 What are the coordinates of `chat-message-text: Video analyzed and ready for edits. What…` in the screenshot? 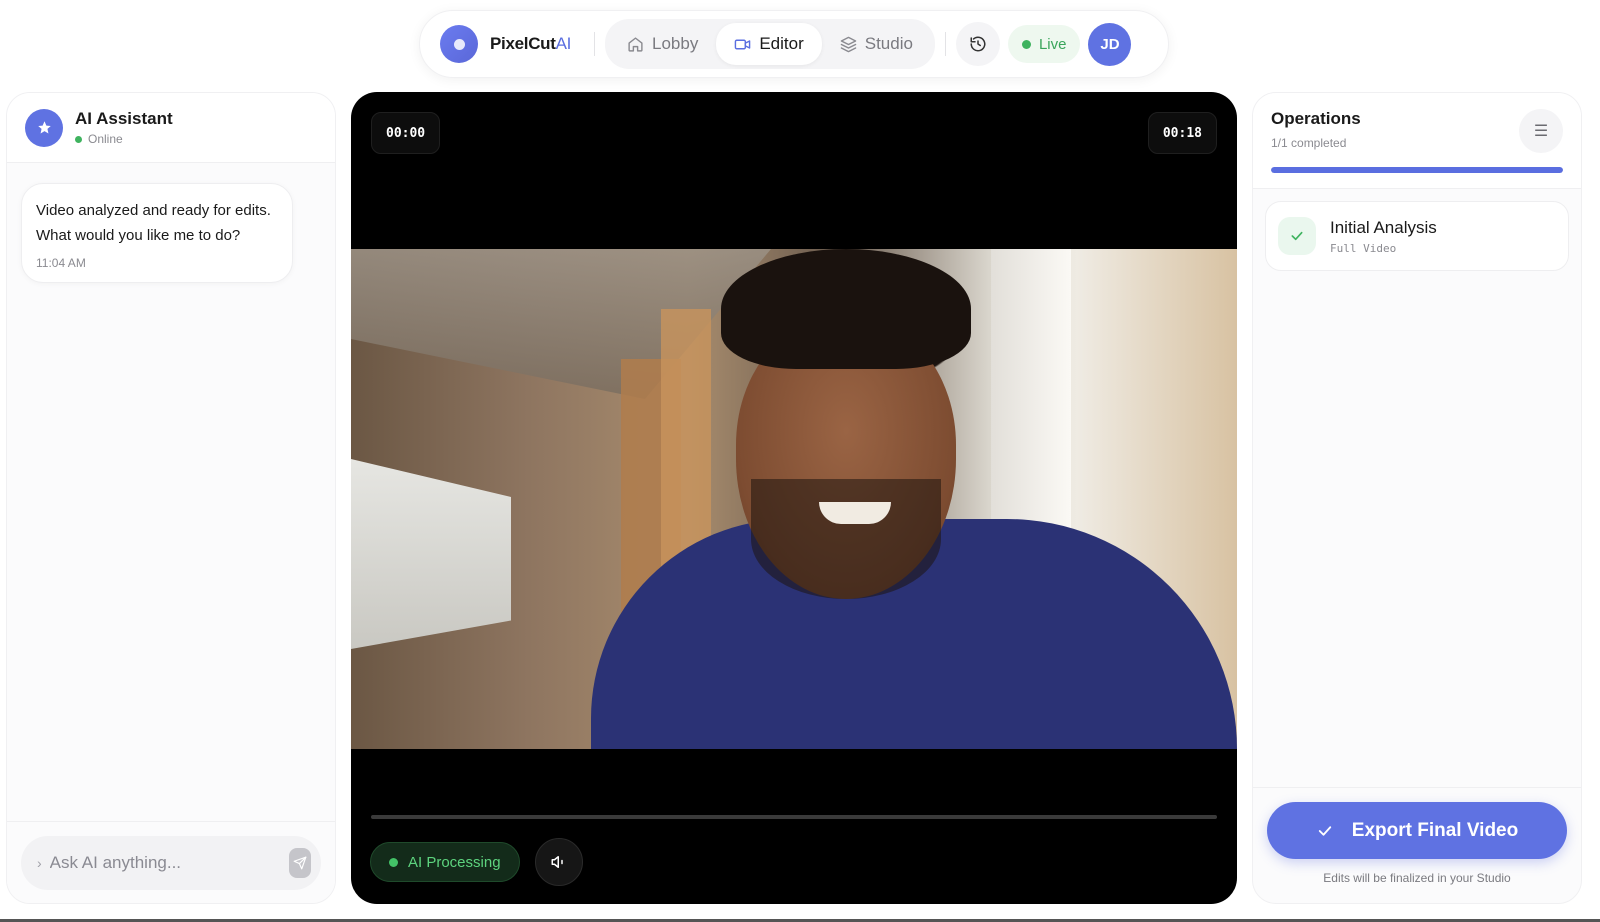 It's located at (153, 223).